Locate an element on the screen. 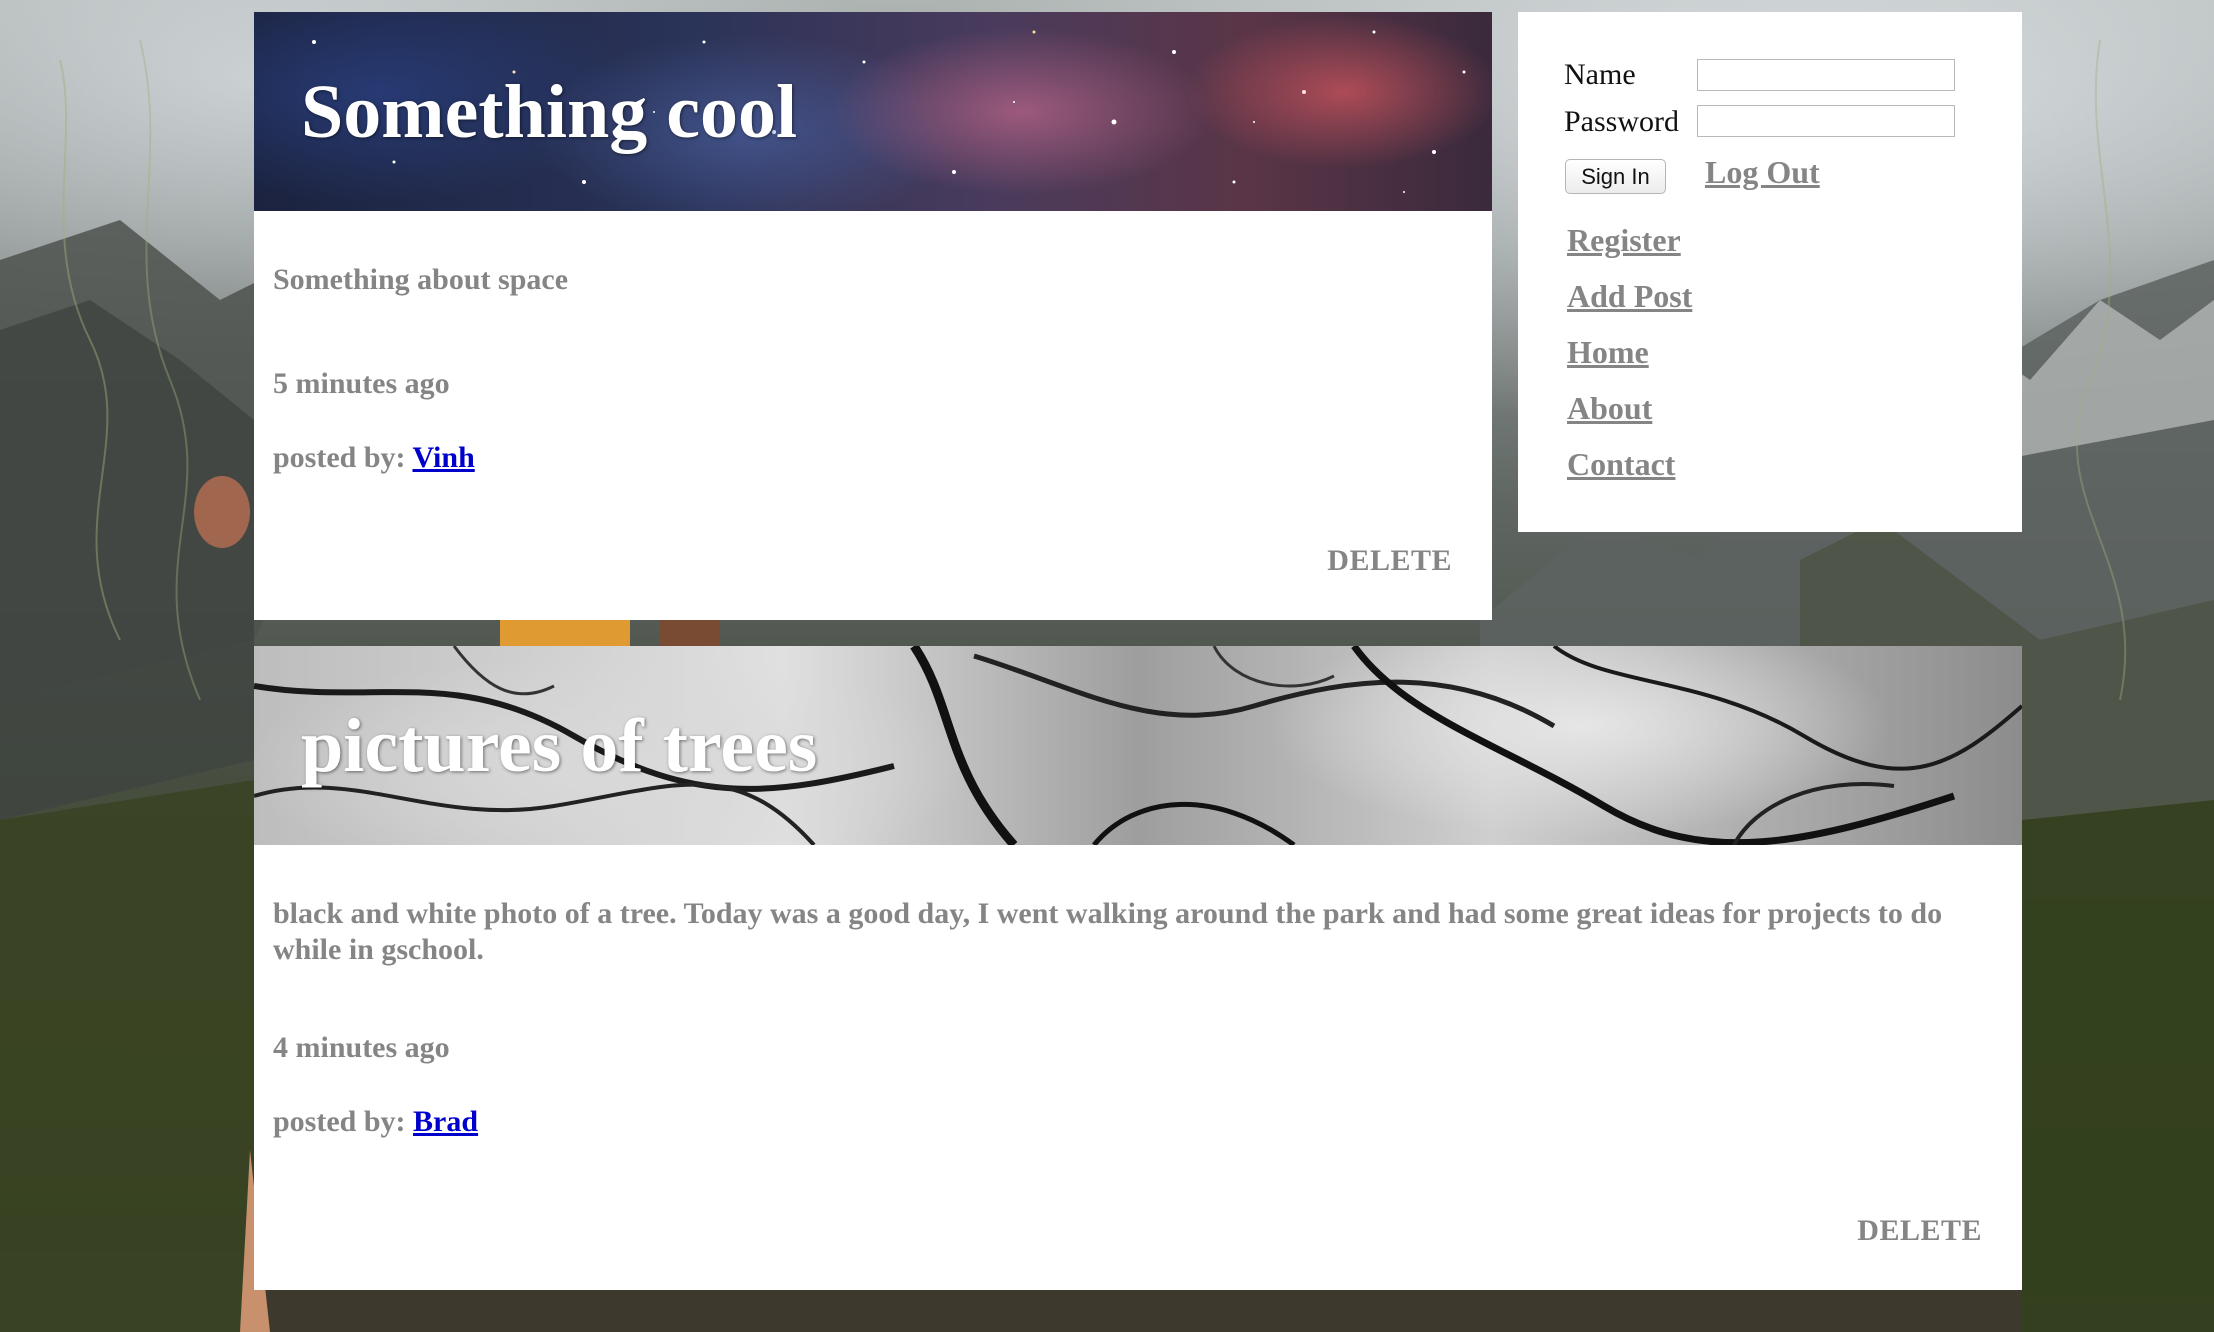 The image size is (2214, 1332). nav-item-contact: Contact is located at coordinates (1629, 464).